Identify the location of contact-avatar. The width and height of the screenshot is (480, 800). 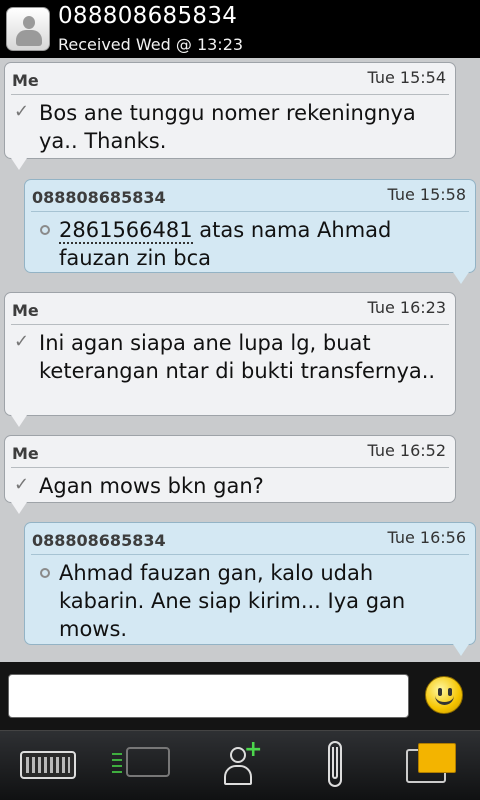
(28, 29).